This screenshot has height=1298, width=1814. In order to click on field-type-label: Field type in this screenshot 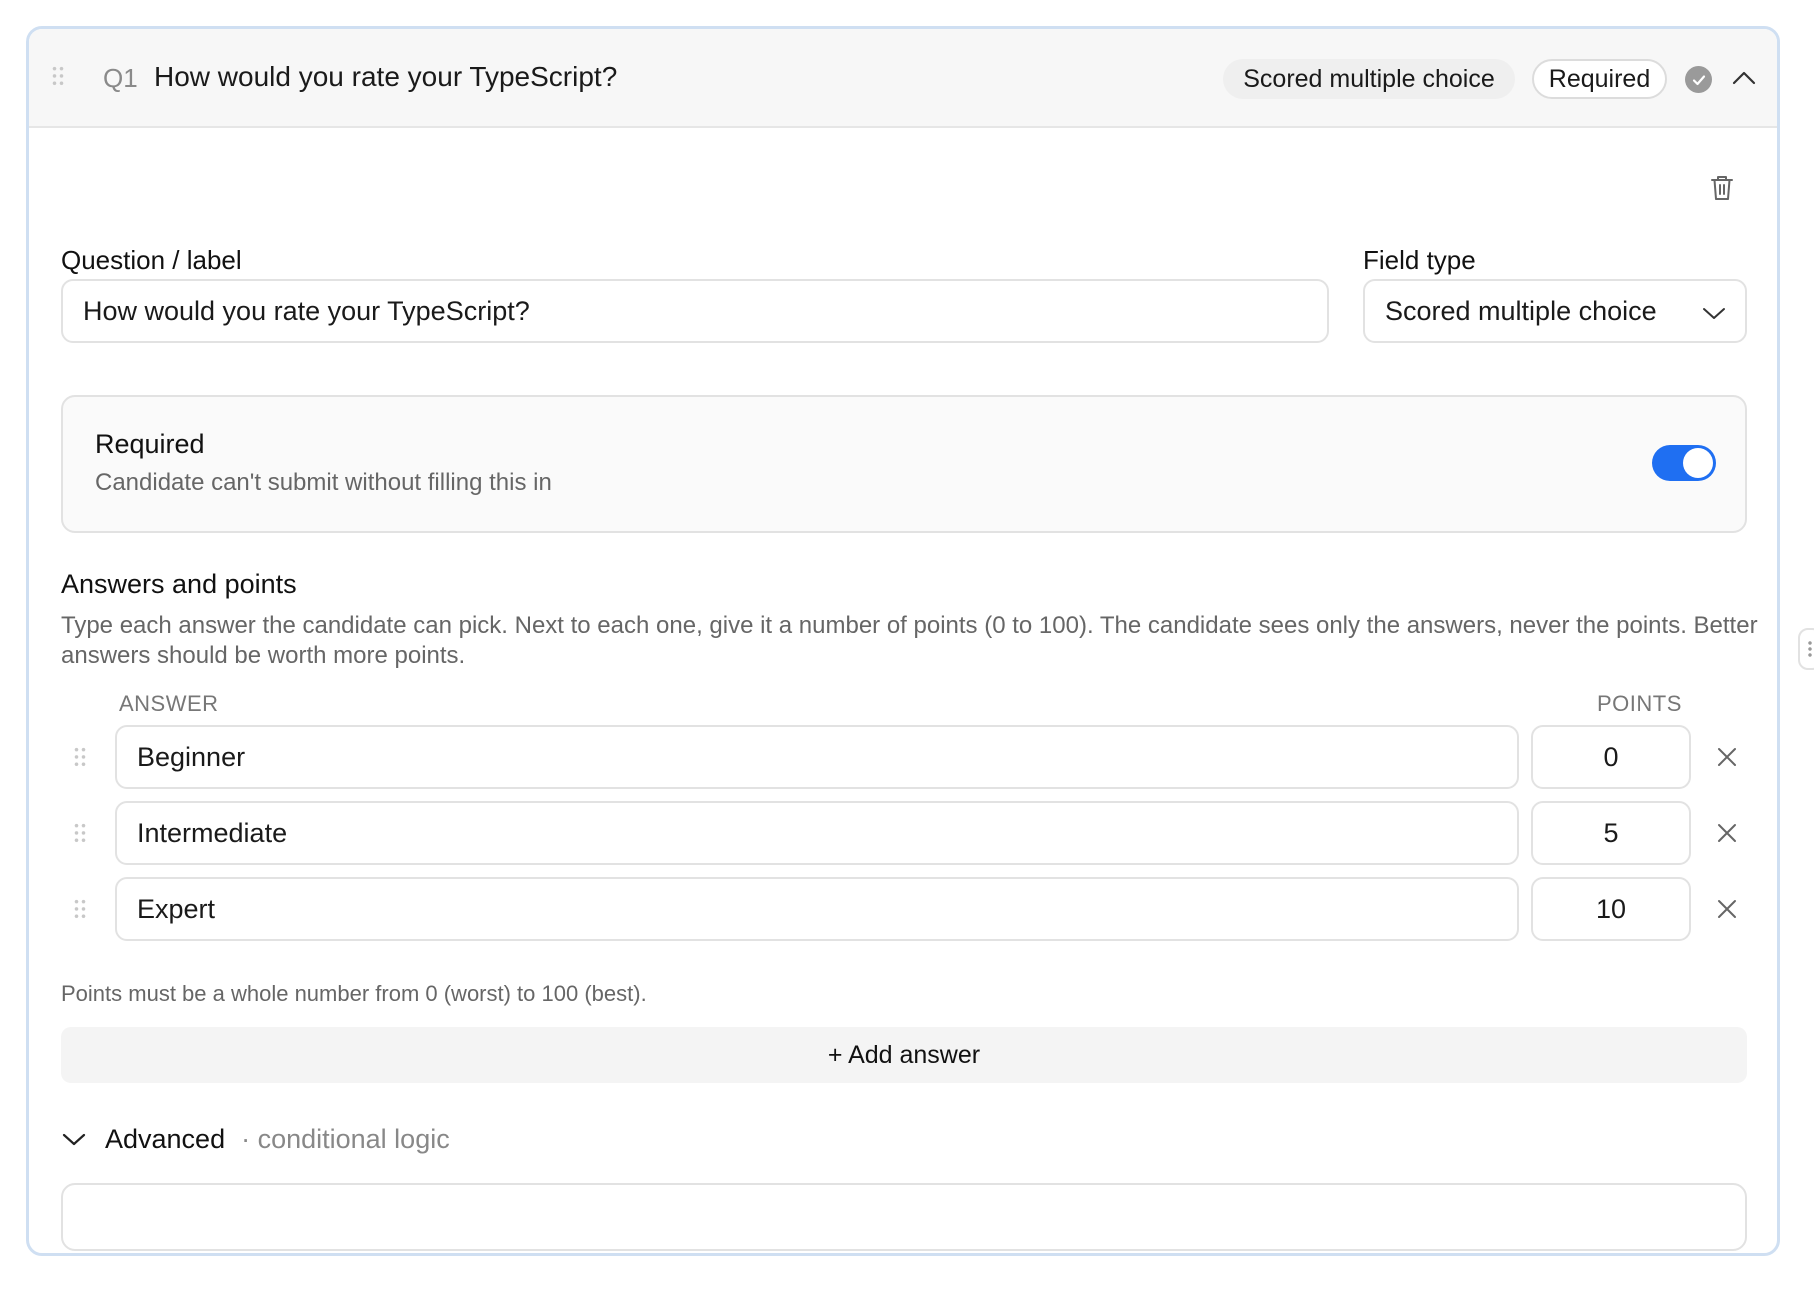, I will do `click(1419, 260)`.